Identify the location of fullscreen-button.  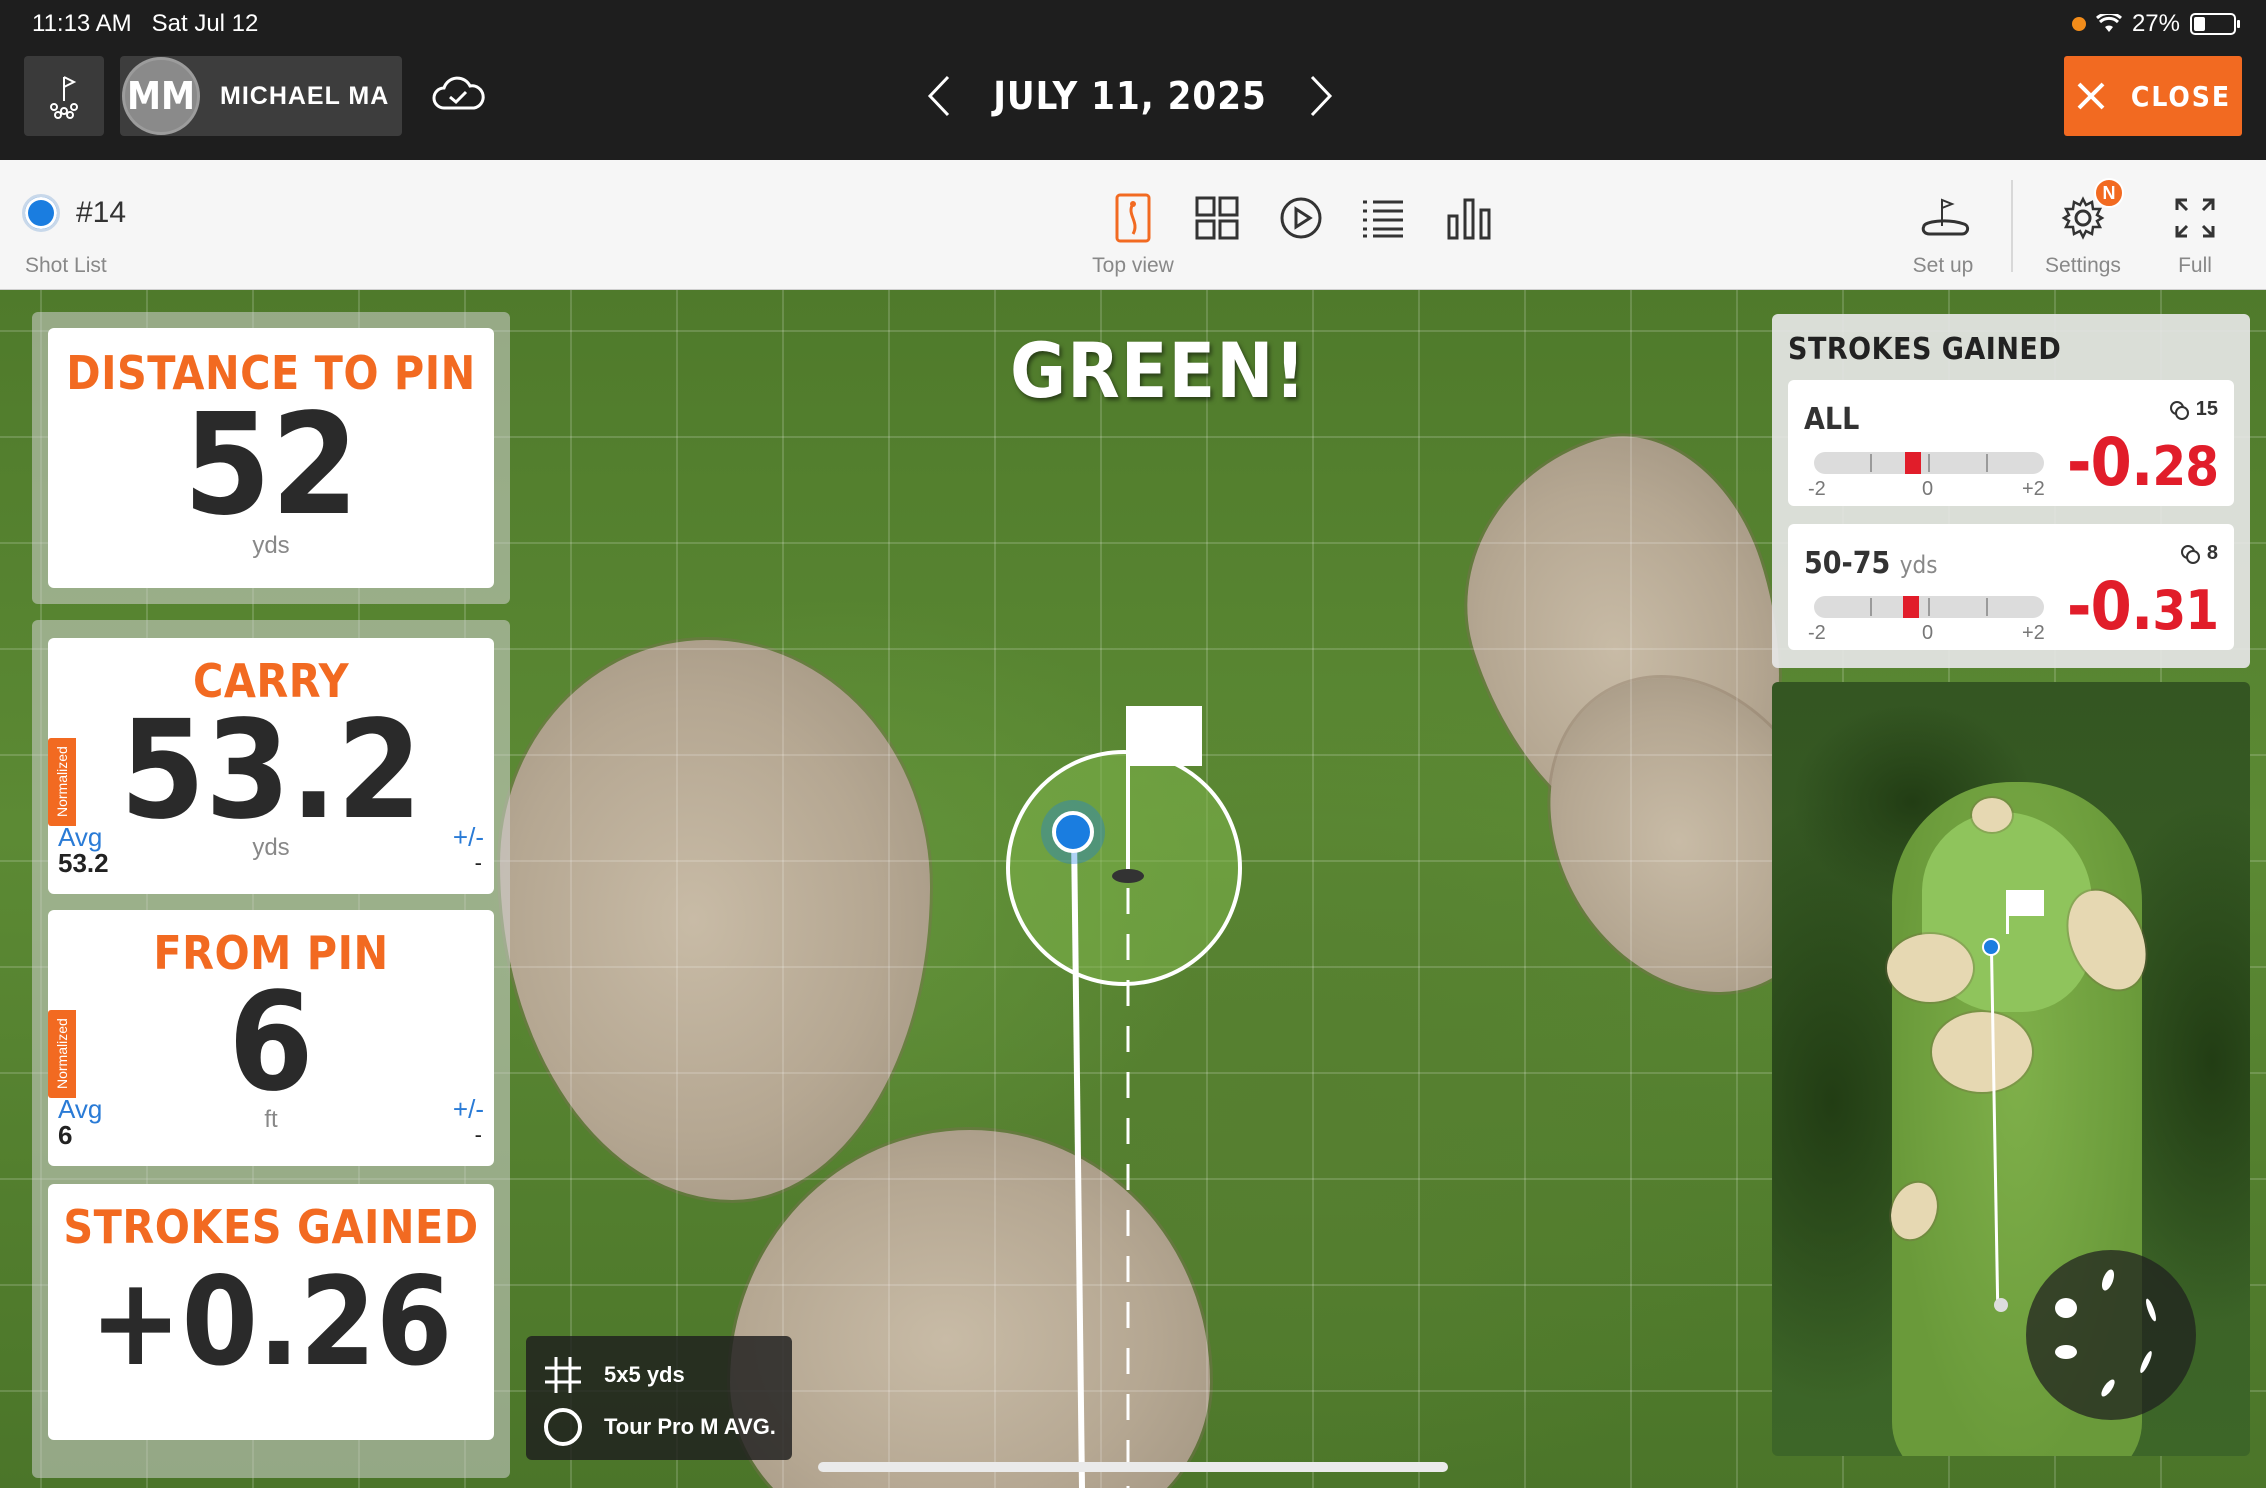
(2195, 218).